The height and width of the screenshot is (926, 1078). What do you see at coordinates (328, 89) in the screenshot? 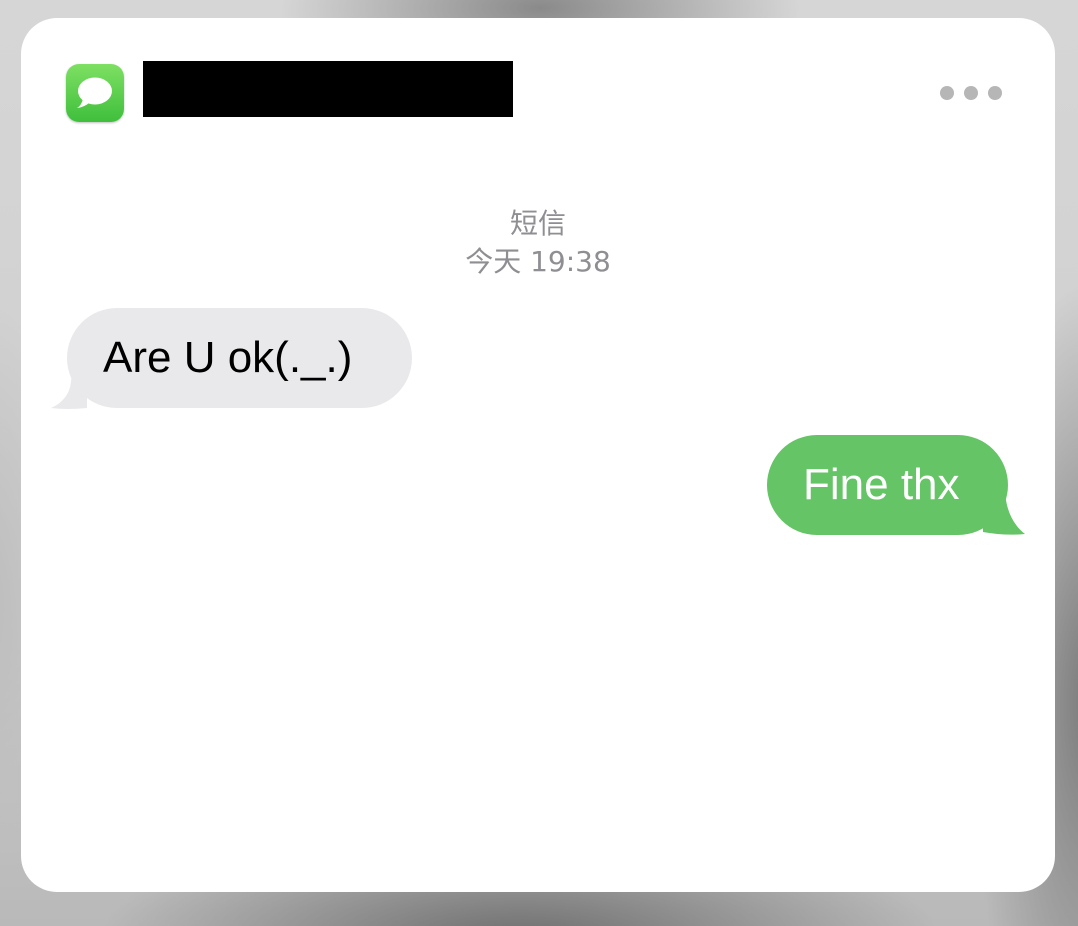
I see `sender-name-redacted` at bounding box center [328, 89].